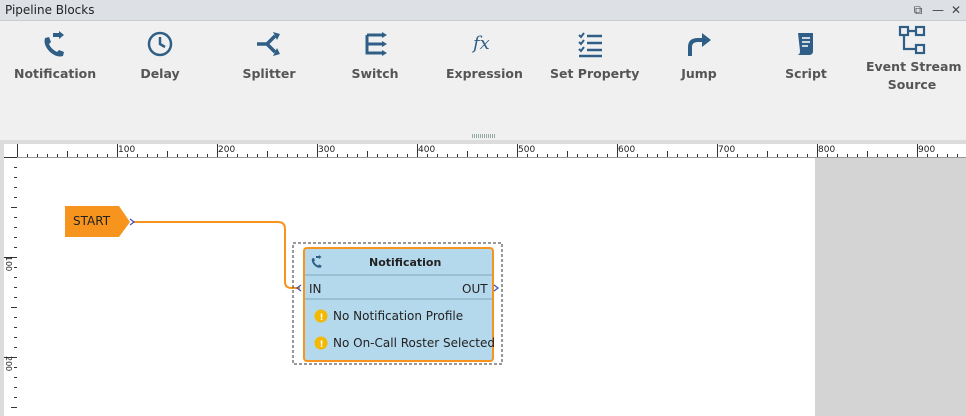  What do you see at coordinates (160, 44) in the screenshot?
I see `clock-icon` at bounding box center [160, 44].